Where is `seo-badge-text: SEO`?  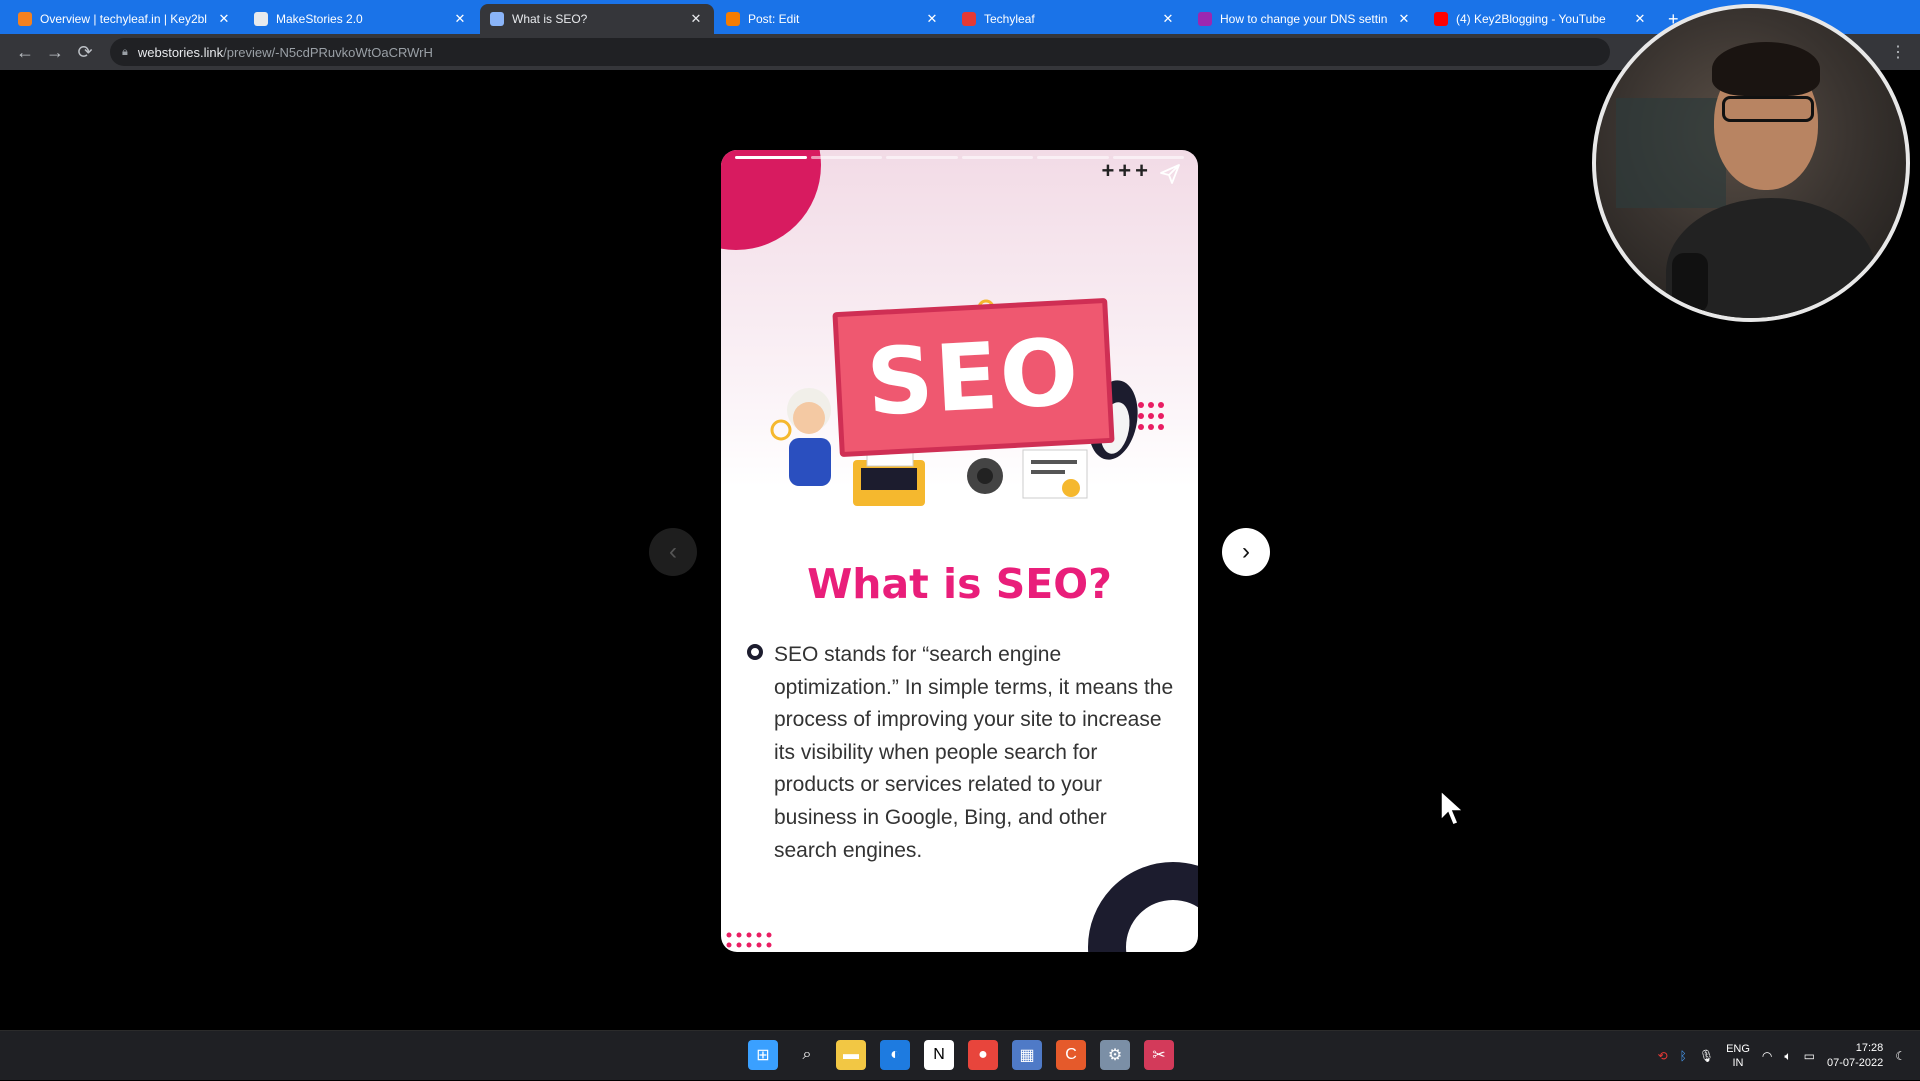
seo-badge-text: SEO is located at coordinates (973, 377).